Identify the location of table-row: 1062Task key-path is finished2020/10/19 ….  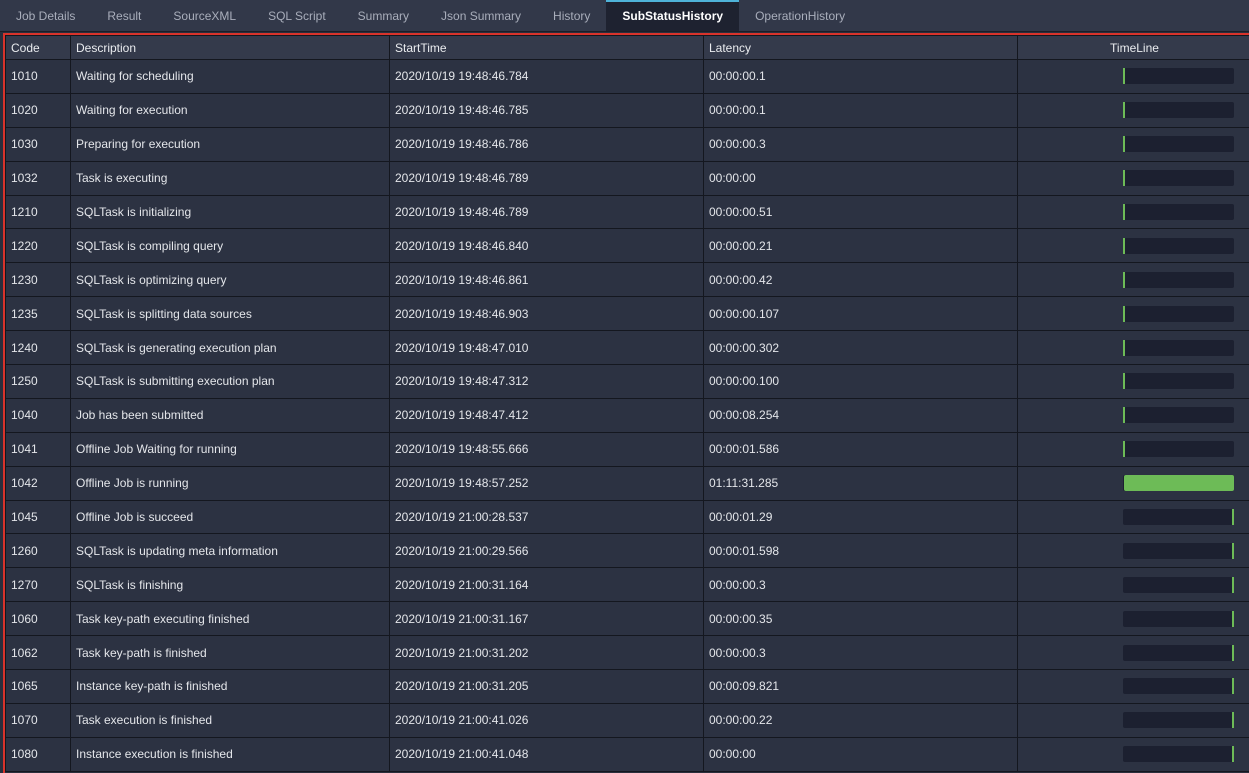
(627, 653).